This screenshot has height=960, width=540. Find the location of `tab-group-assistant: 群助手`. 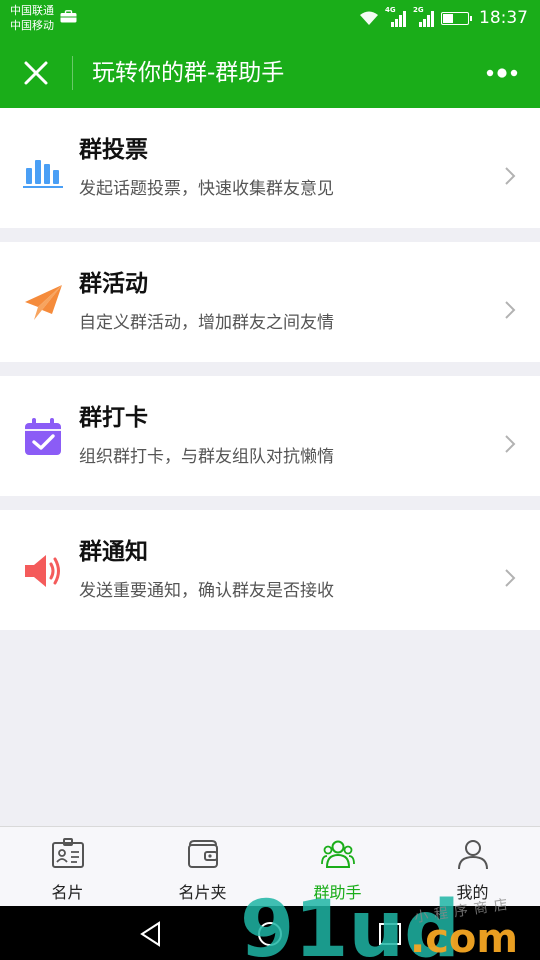

tab-group-assistant: 群助手 is located at coordinates (337, 866).